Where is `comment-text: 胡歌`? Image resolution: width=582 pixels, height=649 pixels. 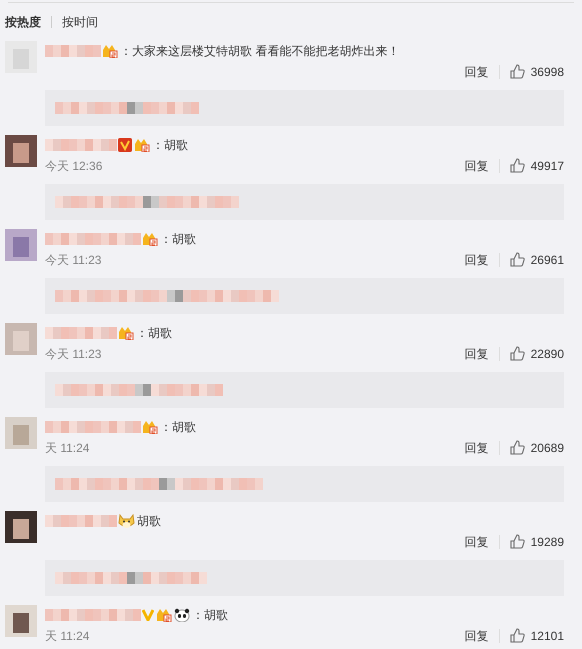 comment-text: 胡歌 is located at coordinates (149, 521).